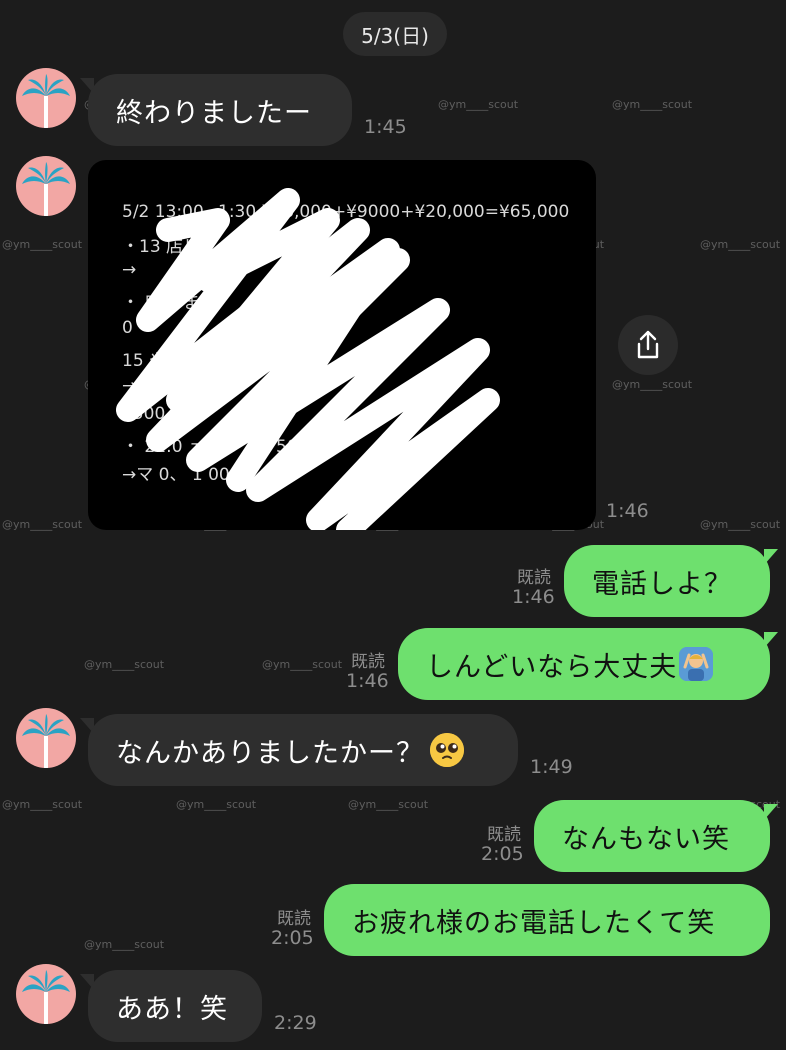 This screenshot has height=1050, width=786. I want to click on message-text: お疲れ様のお電話したくて笑, so click(534, 923).